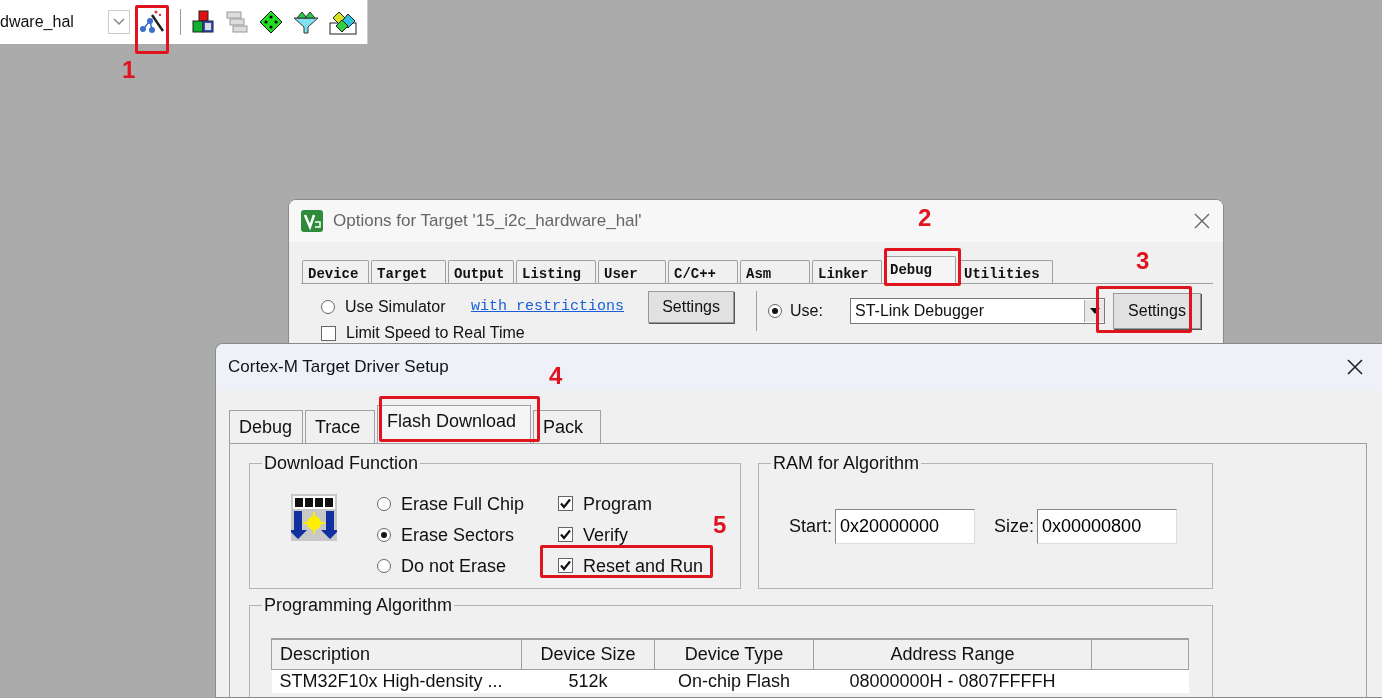 The image size is (1382, 698). What do you see at coordinates (925, 218) in the screenshot?
I see `annotation-number: 2` at bounding box center [925, 218].